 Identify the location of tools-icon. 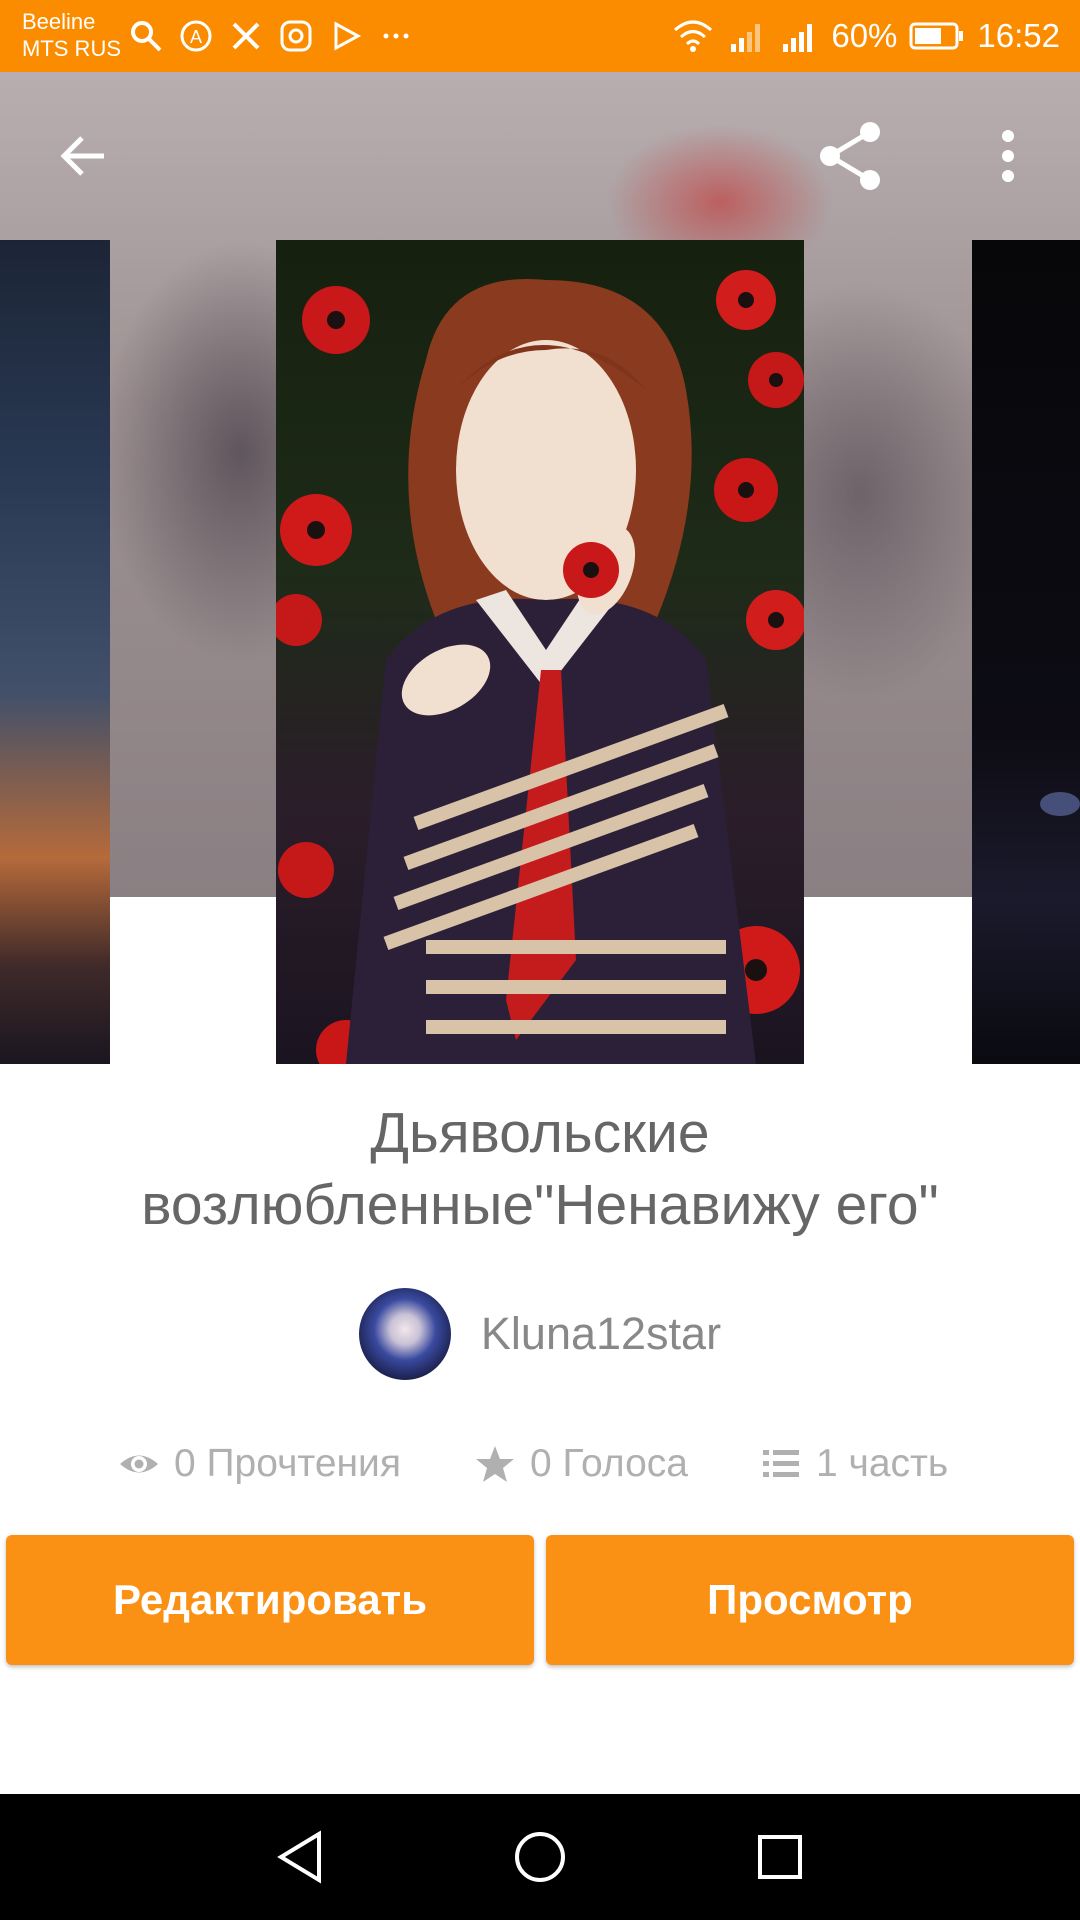
(246, 36).